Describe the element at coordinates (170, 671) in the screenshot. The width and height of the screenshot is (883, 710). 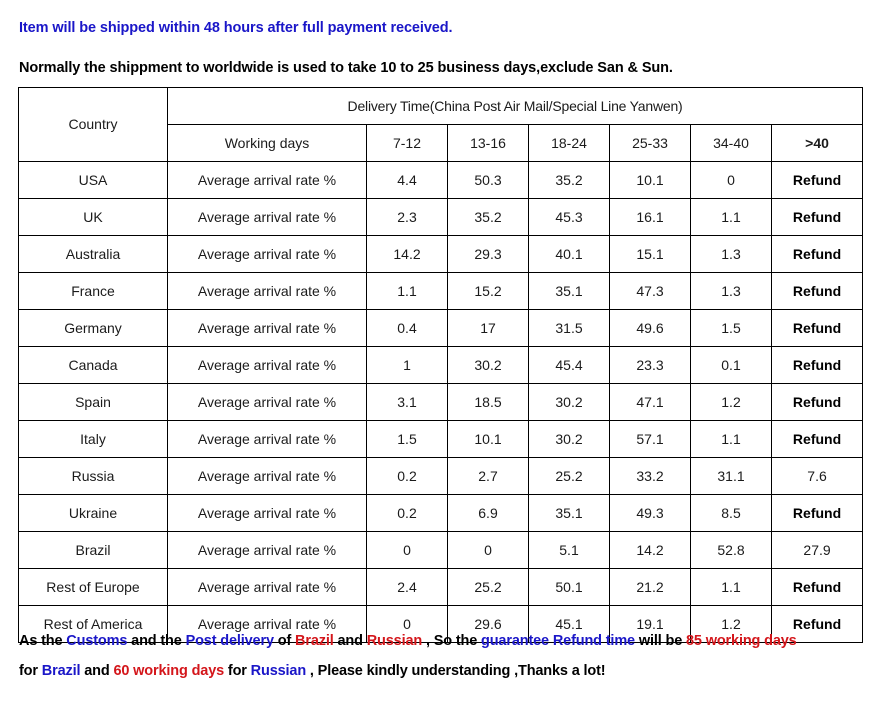
I see `footer-text-segment: 60 working days` at that location.